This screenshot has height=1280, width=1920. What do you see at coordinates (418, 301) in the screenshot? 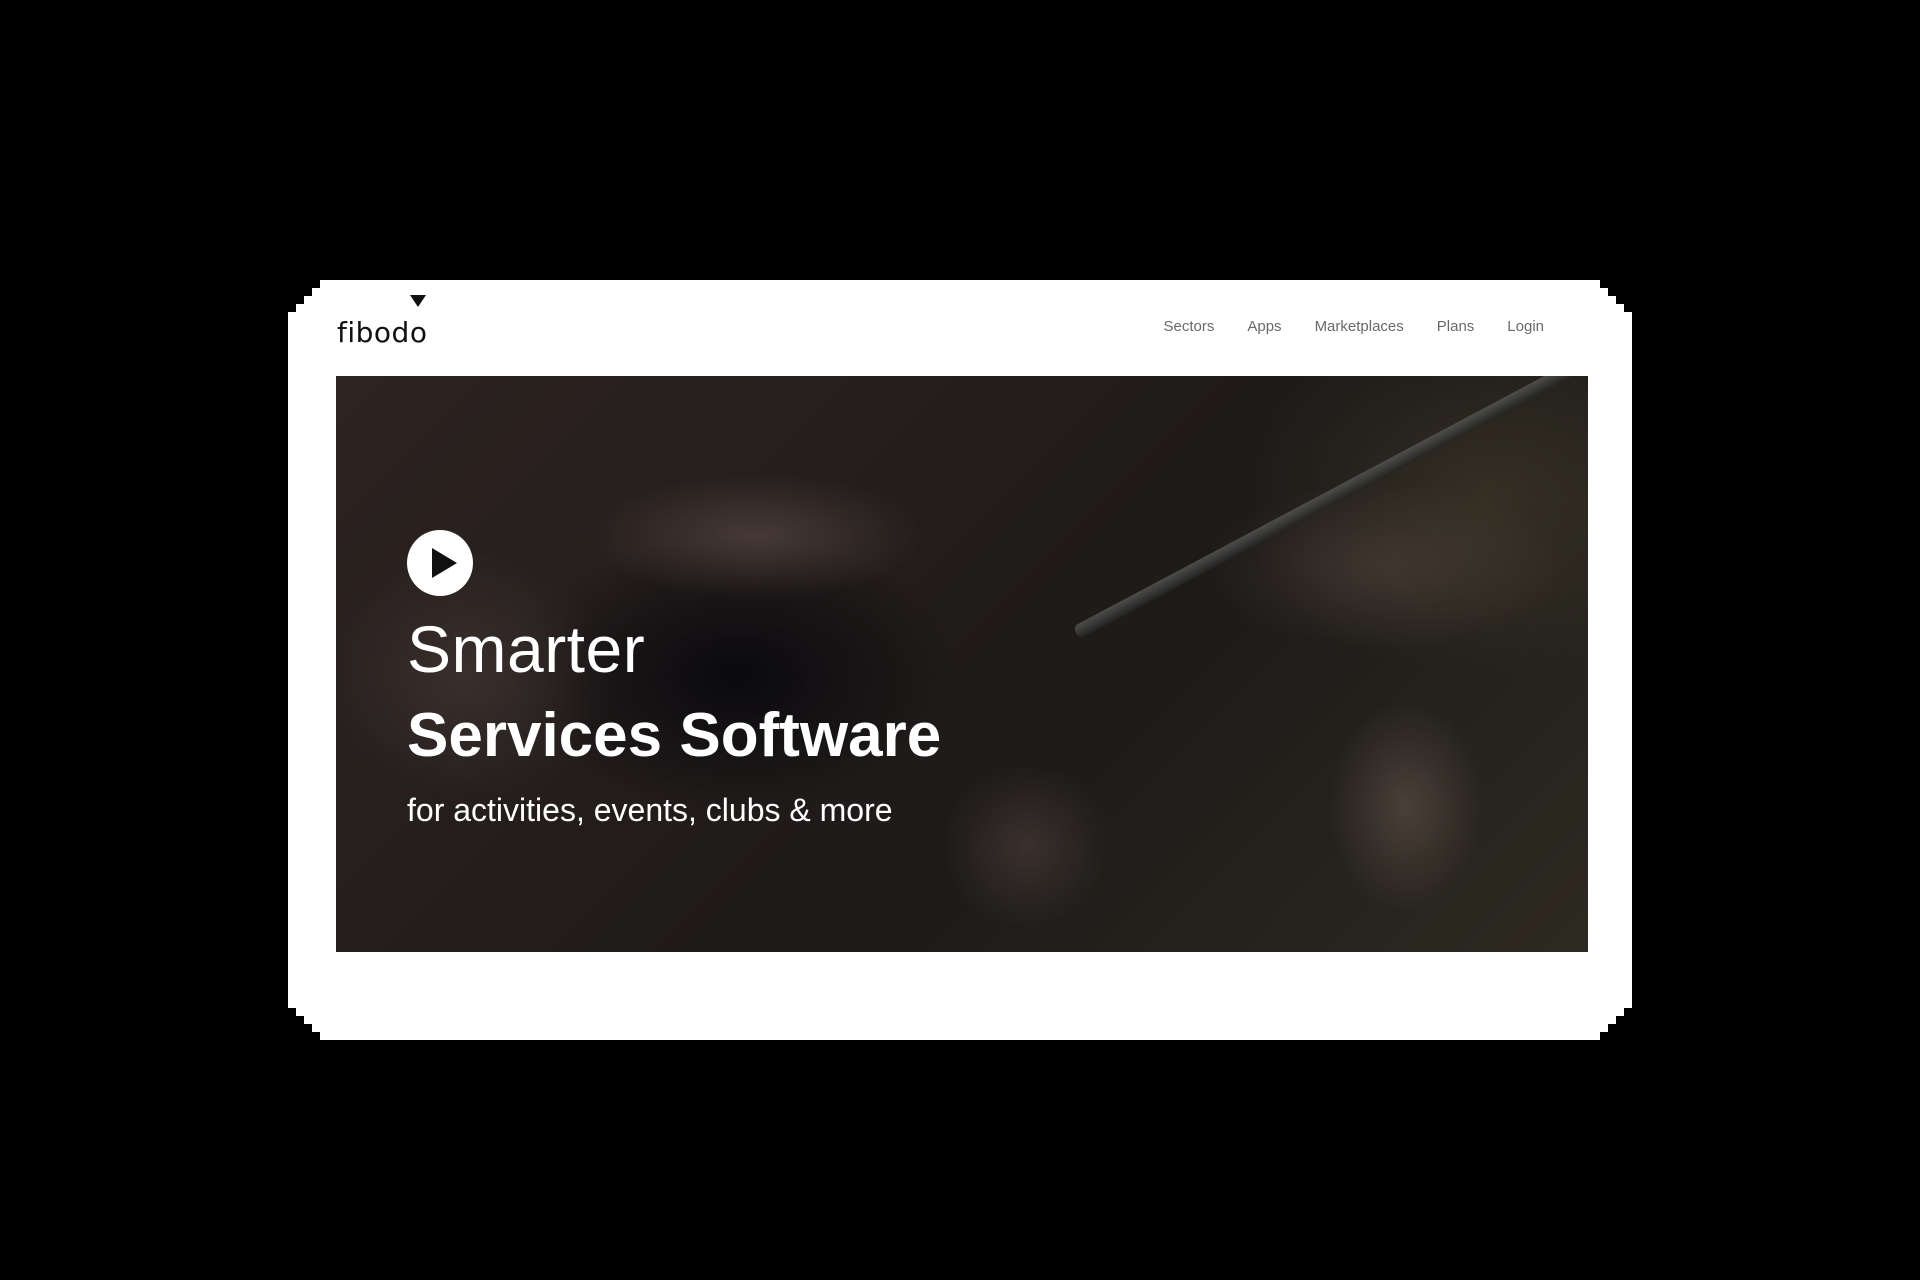
I see `triangle-down-icon` at bounding box center [418, 301].